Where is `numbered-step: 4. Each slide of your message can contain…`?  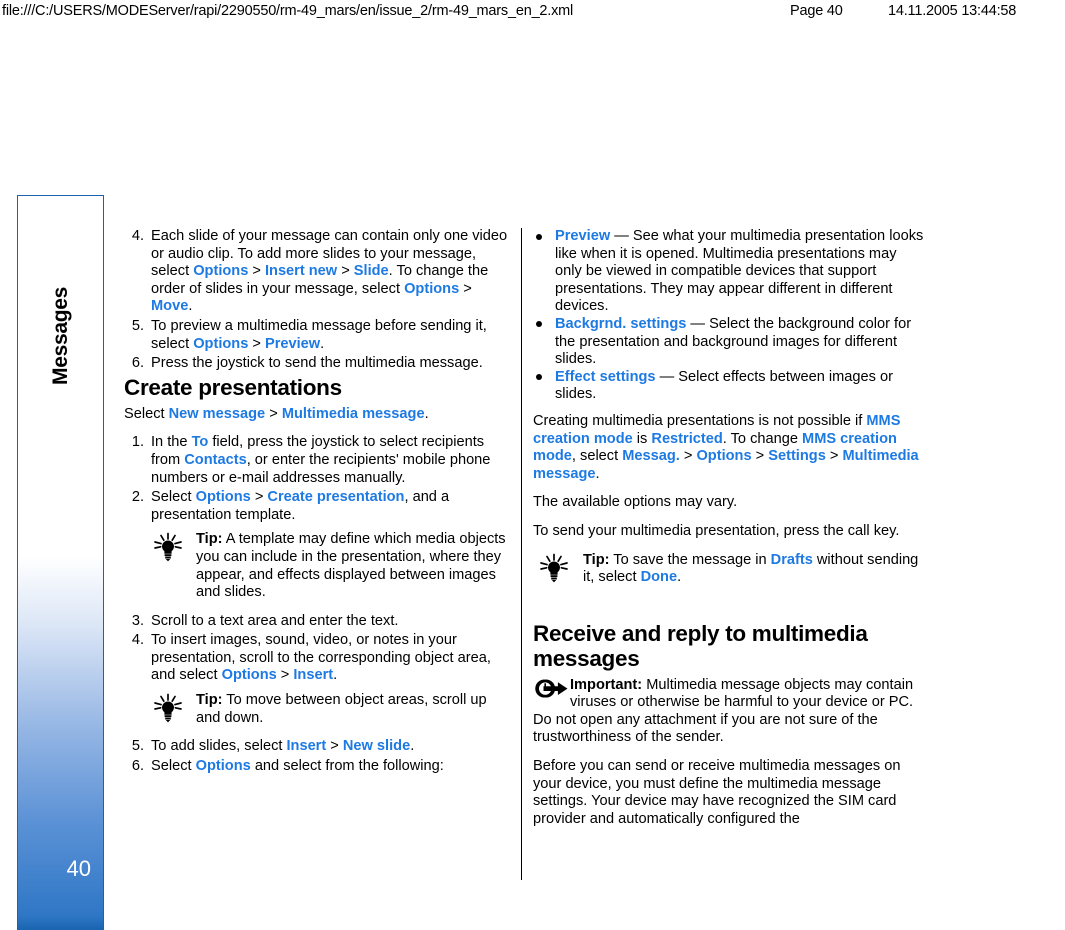
numbered-step: 4. Each slide of your message can contain… is located at coordinates (316, 272).